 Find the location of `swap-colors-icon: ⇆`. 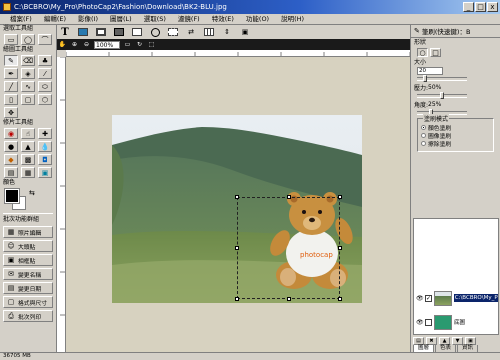

swap-colors-icon: ⇆ is located at coordinates (32, 193).